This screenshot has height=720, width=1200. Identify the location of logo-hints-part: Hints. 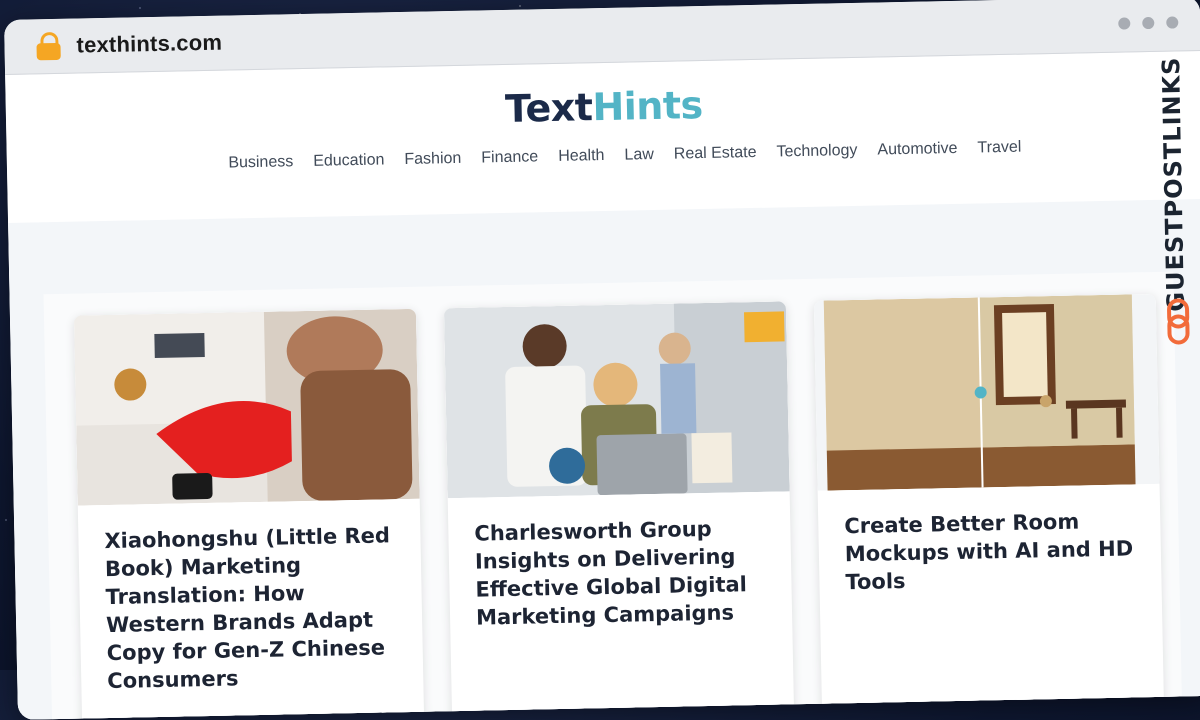
(648, 106).